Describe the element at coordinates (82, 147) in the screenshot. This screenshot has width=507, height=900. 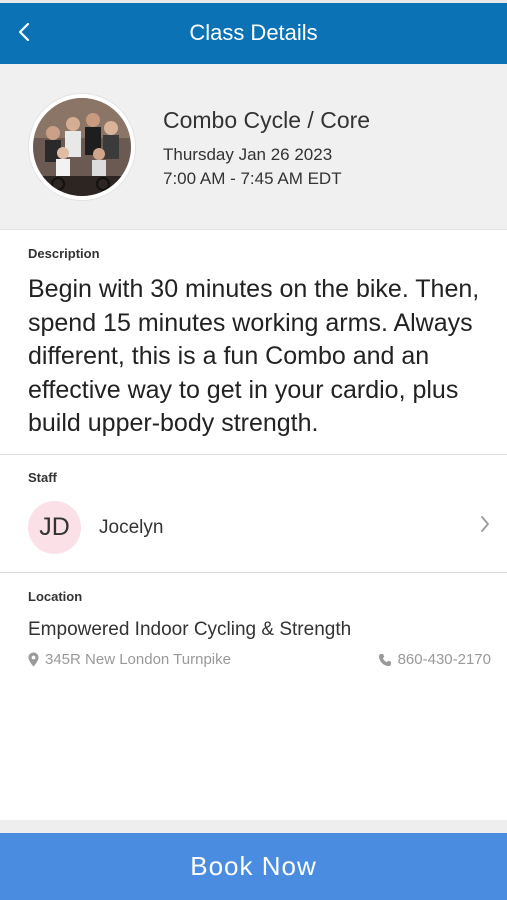
I see `class-photo` at that location.